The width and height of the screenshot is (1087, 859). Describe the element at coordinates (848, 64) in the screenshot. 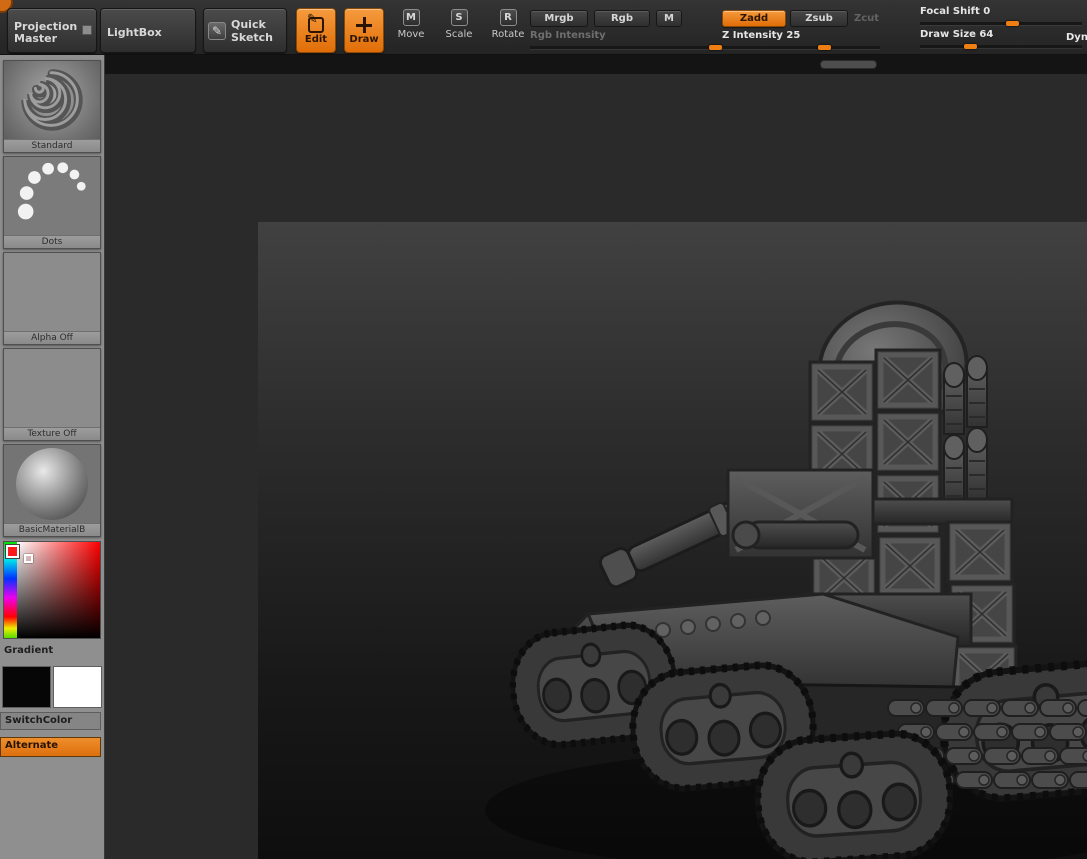

I see `canvas-hscrollbar` at that location.